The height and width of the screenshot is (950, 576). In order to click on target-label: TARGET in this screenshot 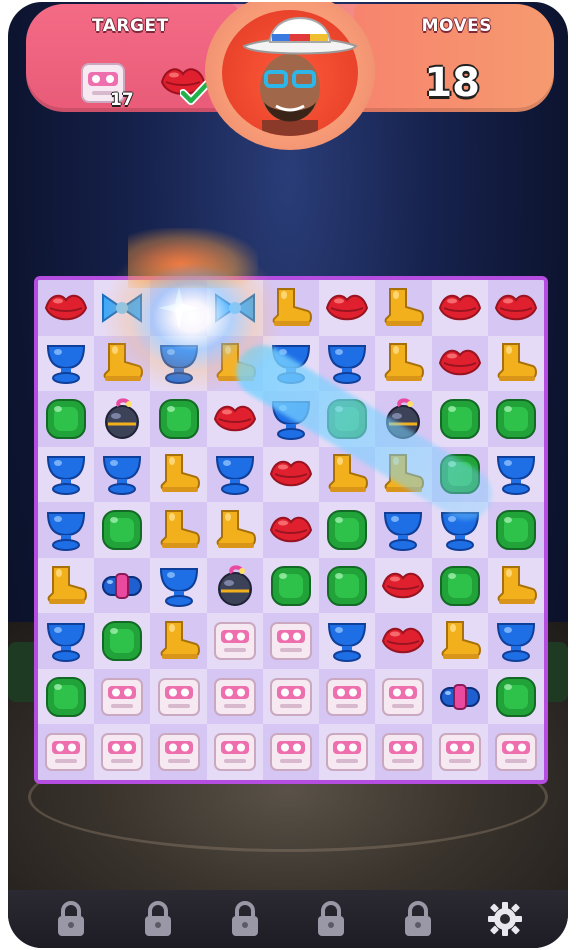, I will do `click(130, 26)`.